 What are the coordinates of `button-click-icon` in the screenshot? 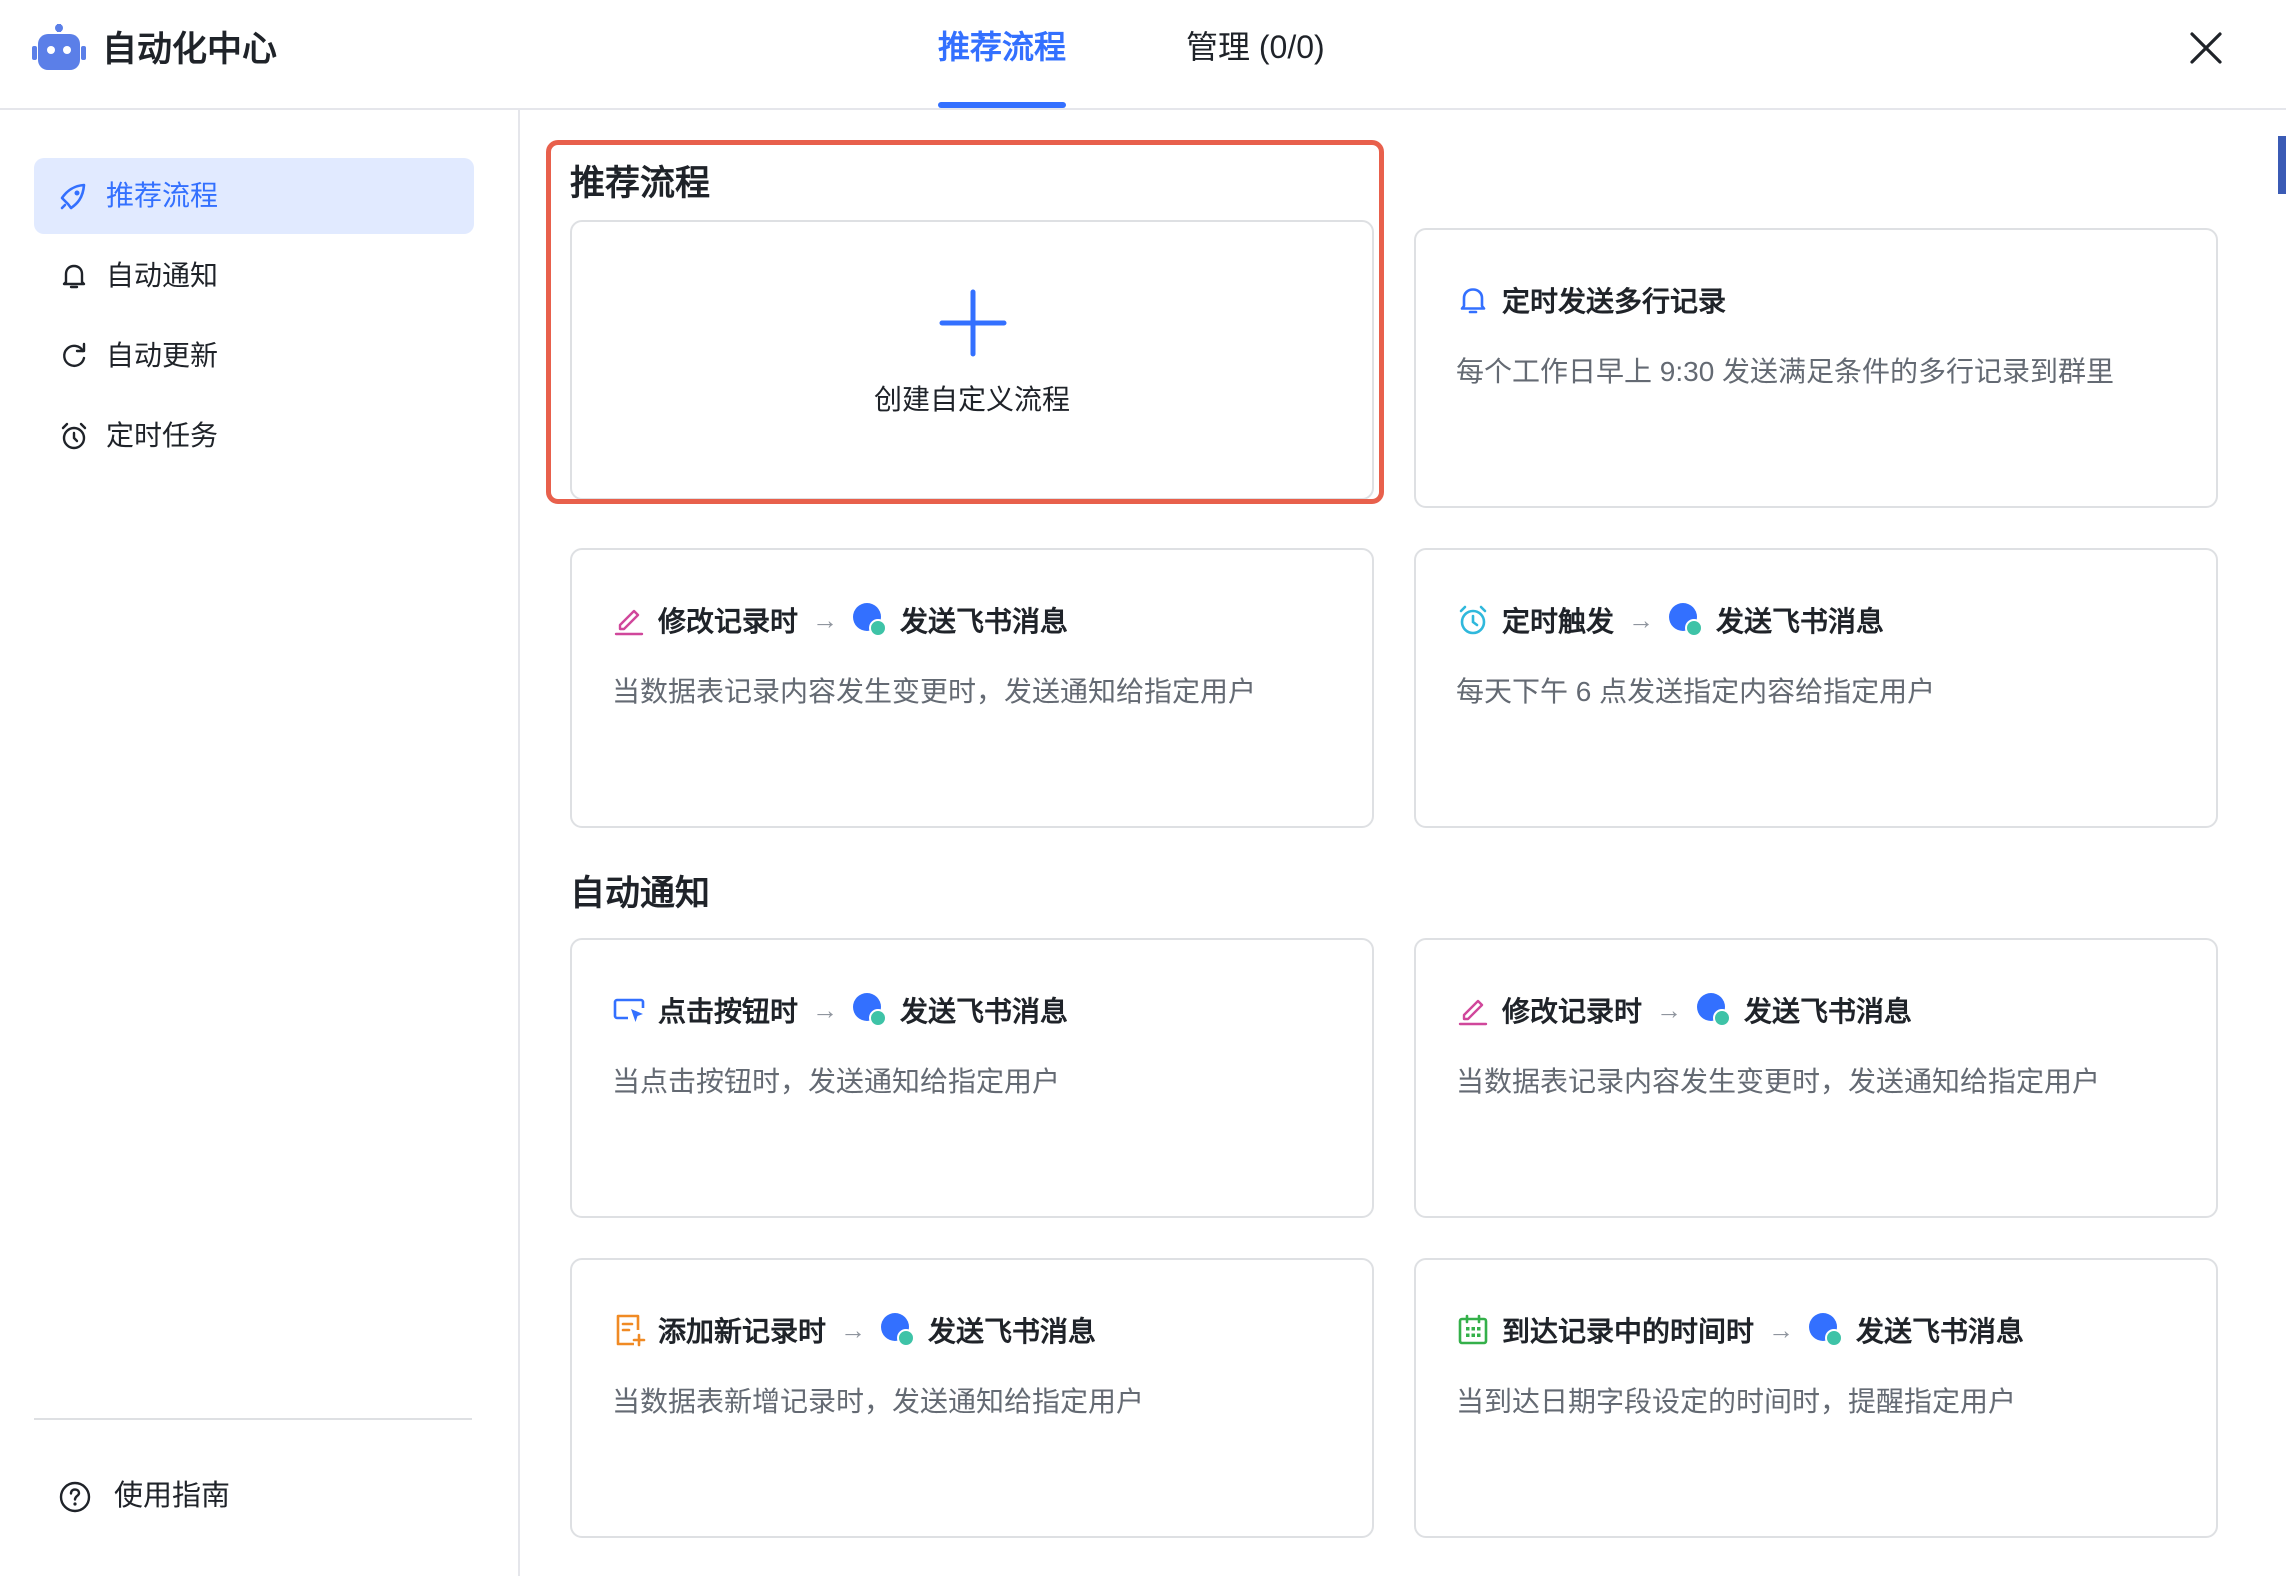 It's located at (629, 1010).